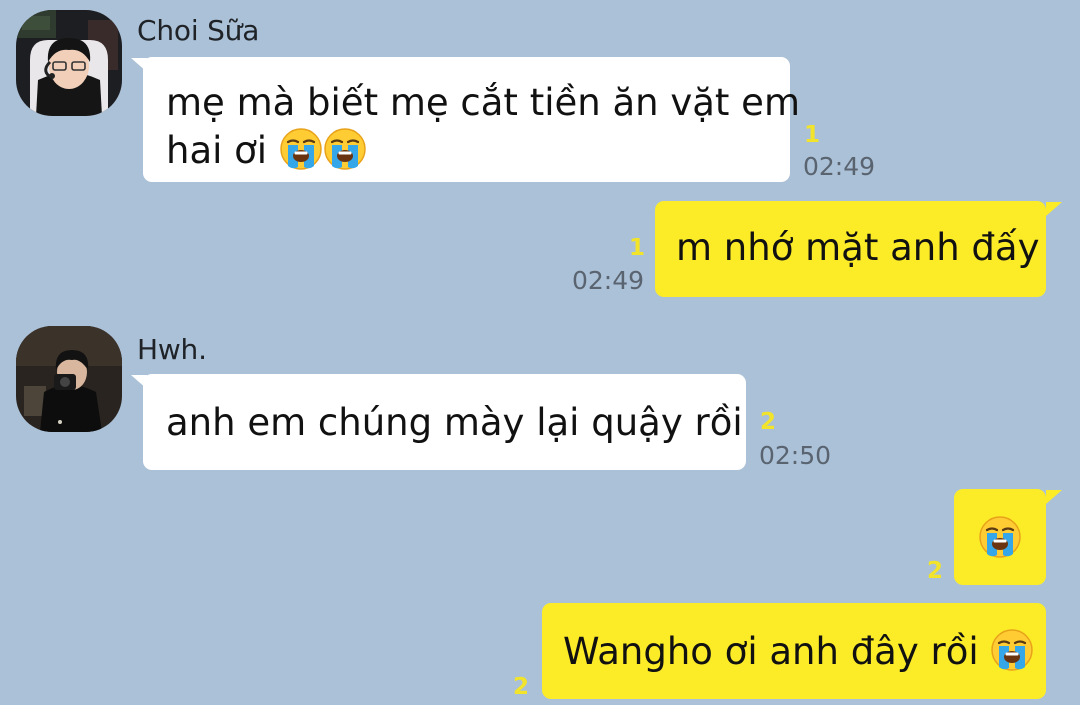  Describe the element at coordinates (478, 151) in the screenshot. I see `message-text-line-2: hai ơi` at that location.